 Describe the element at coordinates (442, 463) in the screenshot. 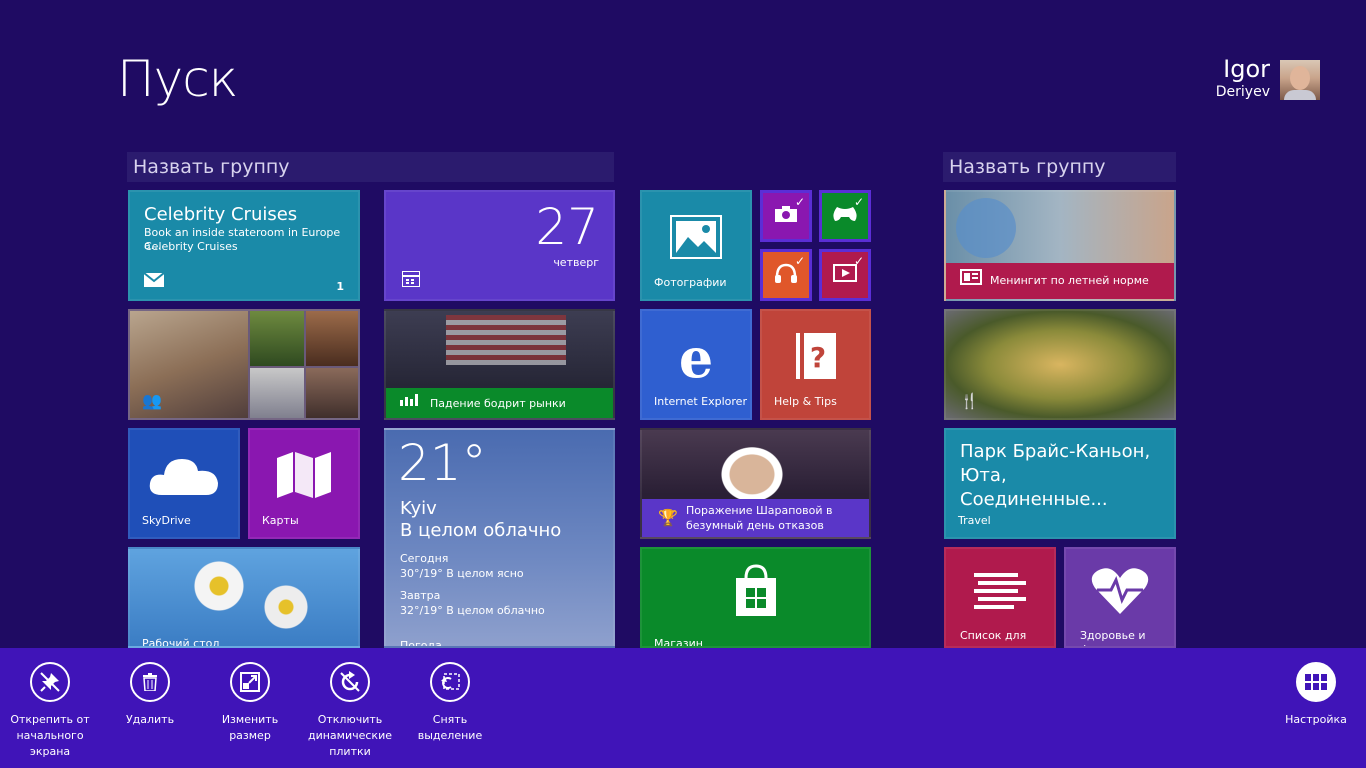

I see `weather-temp: 21°` at that location.